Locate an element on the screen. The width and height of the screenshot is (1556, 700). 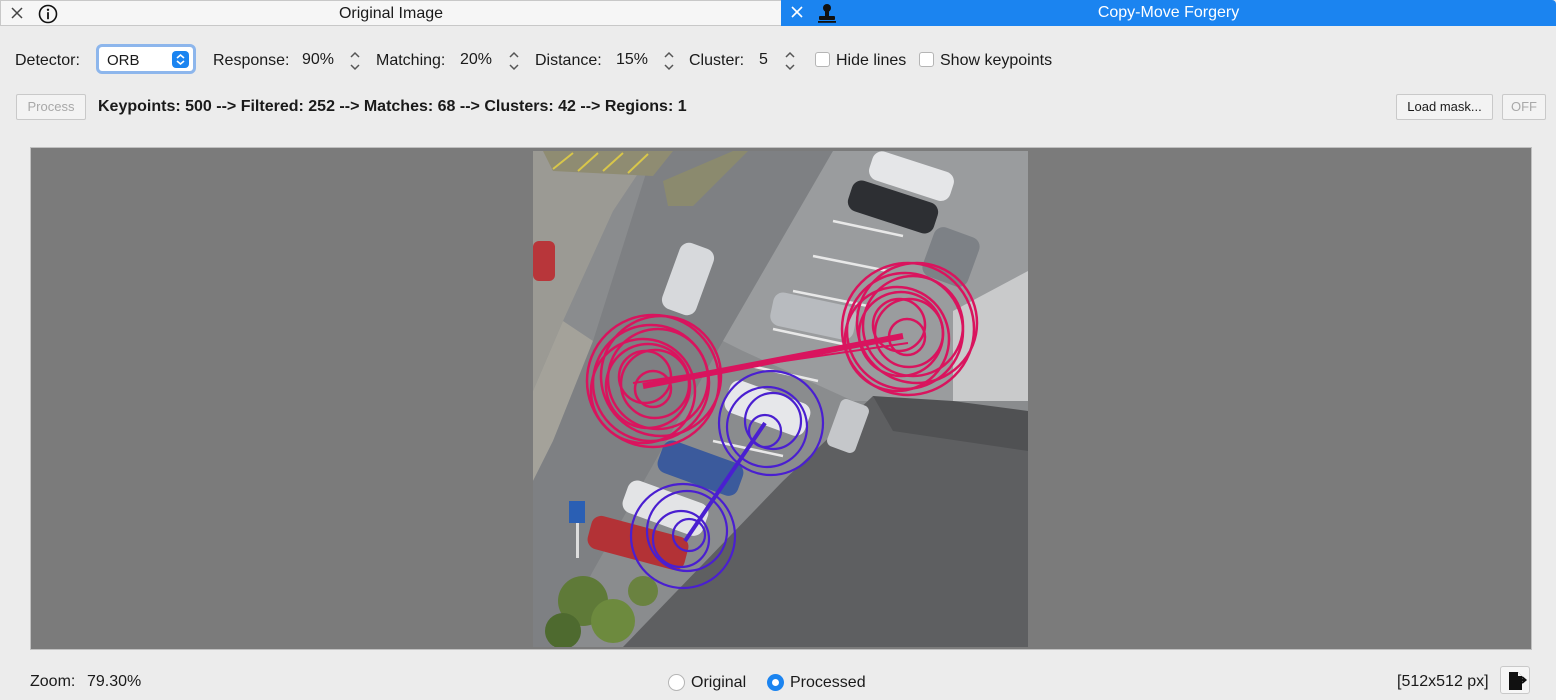
matching-label: Matching: is located at coordinates (411, 60).